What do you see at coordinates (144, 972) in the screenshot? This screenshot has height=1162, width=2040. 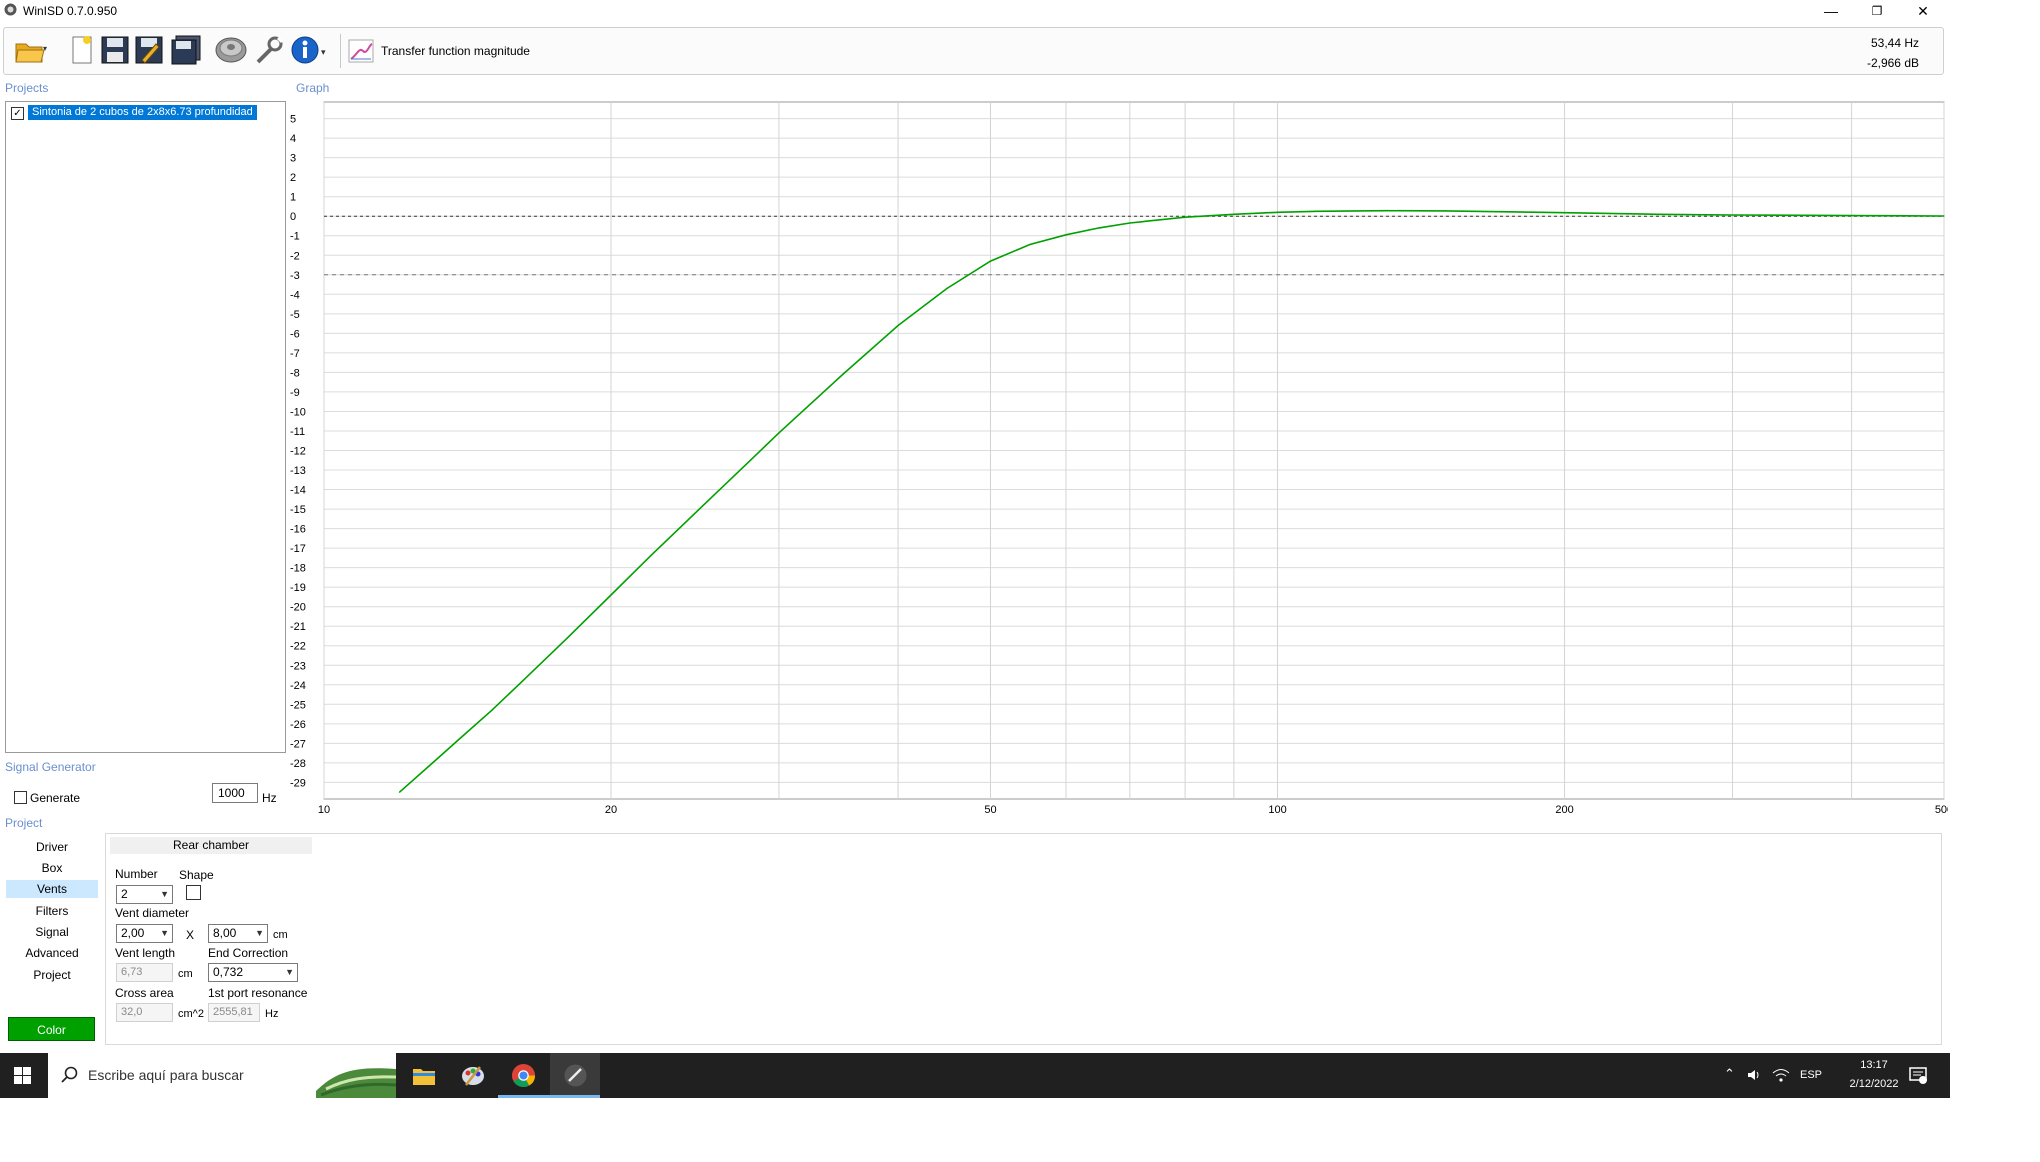 I see `vent-length-field: 6,73` at bounding box center [144, 972].